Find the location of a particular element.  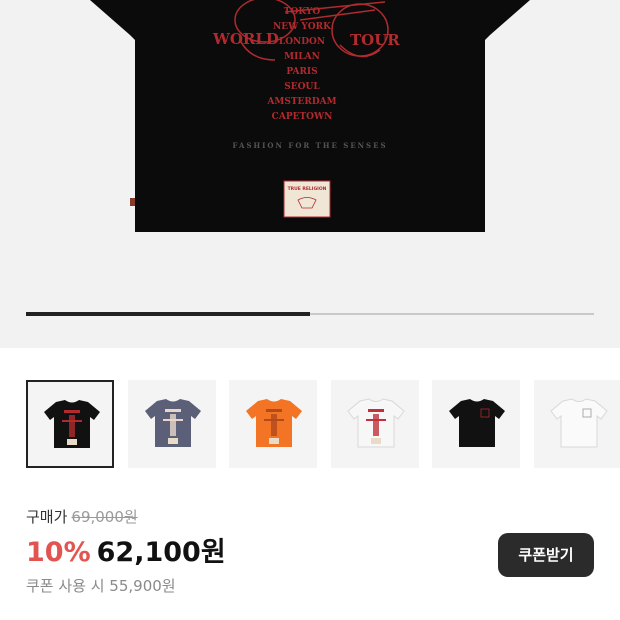

sale-price-row: 10% 62,100원 is located at coordinates (256, 553).